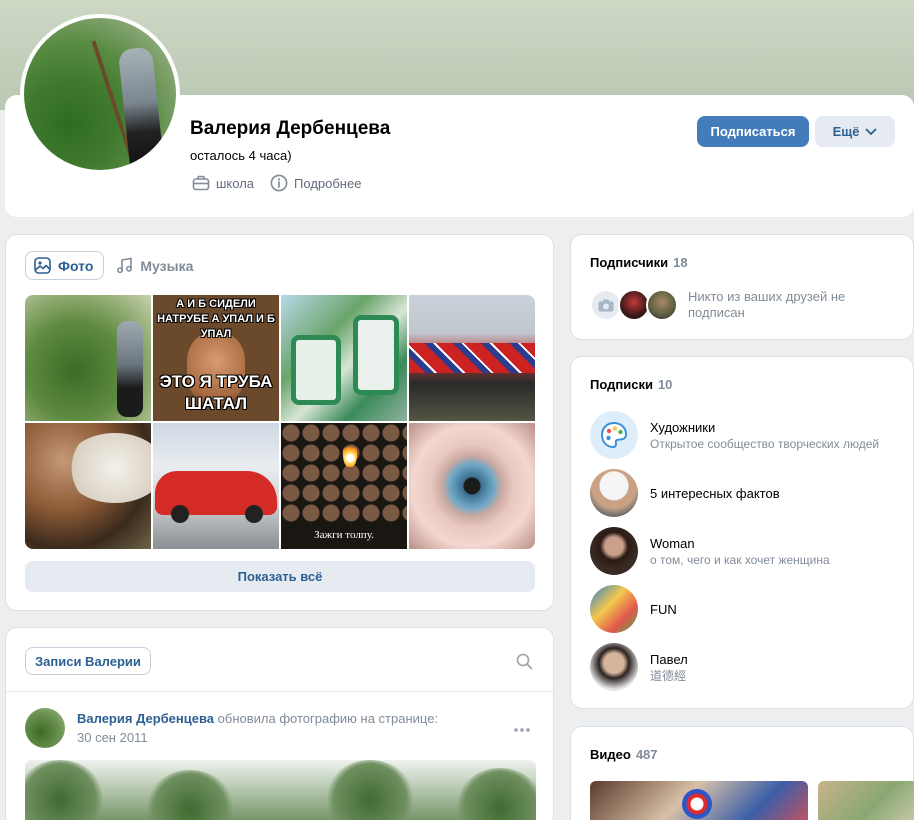 The width and height of the screenshot is (914, 820). What do you see at coordinates (697, 804) in the screenshot?
I see `video-clown` at bounding box center [697, 804].